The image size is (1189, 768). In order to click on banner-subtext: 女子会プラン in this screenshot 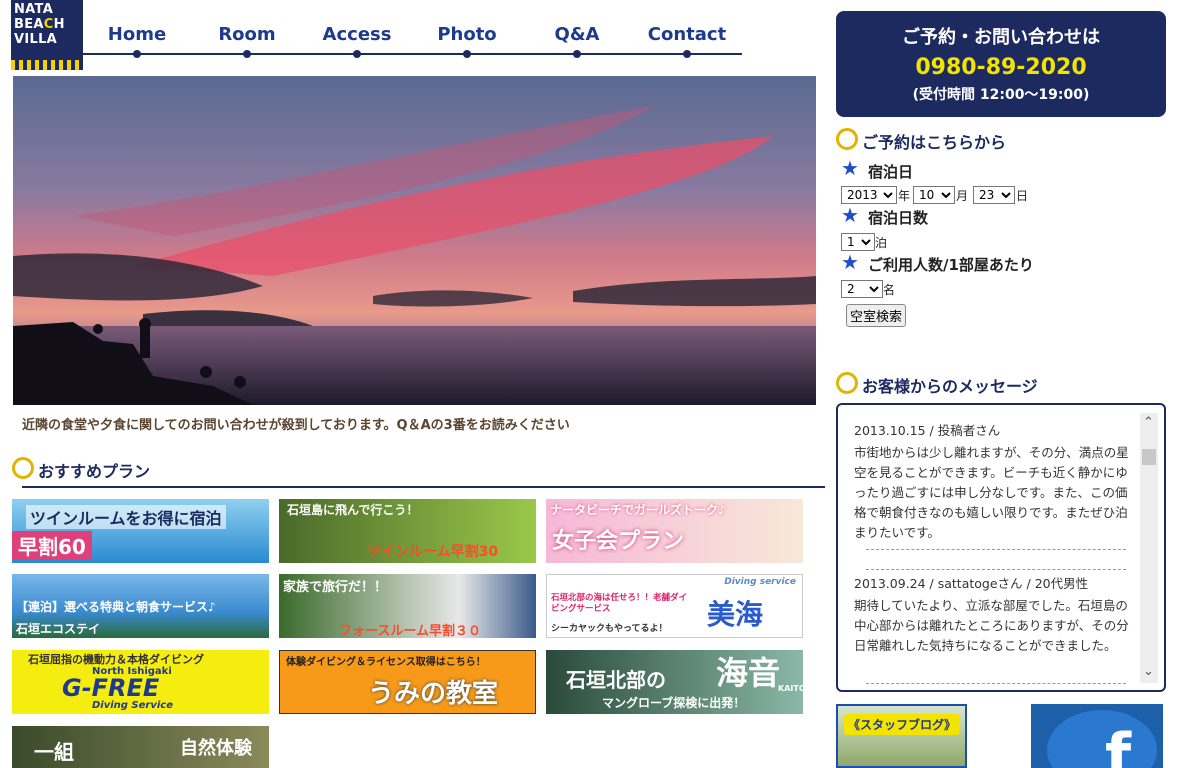, I will do `click(618, 541)`.